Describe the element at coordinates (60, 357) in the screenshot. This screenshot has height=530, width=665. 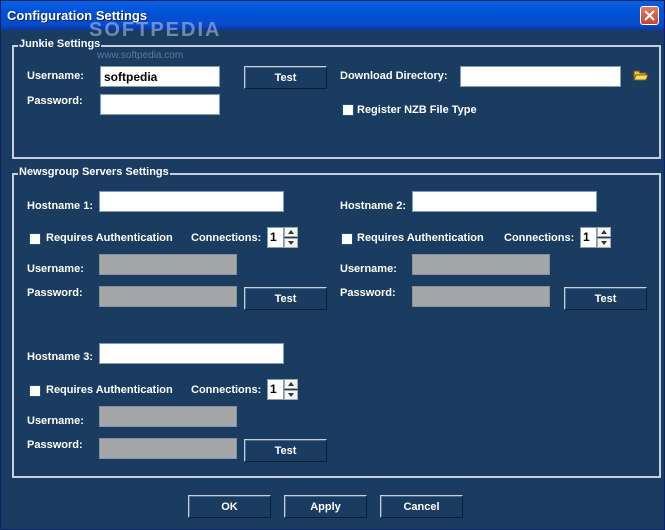
I see `hostname-3-label: Hostname 3:` at that location.